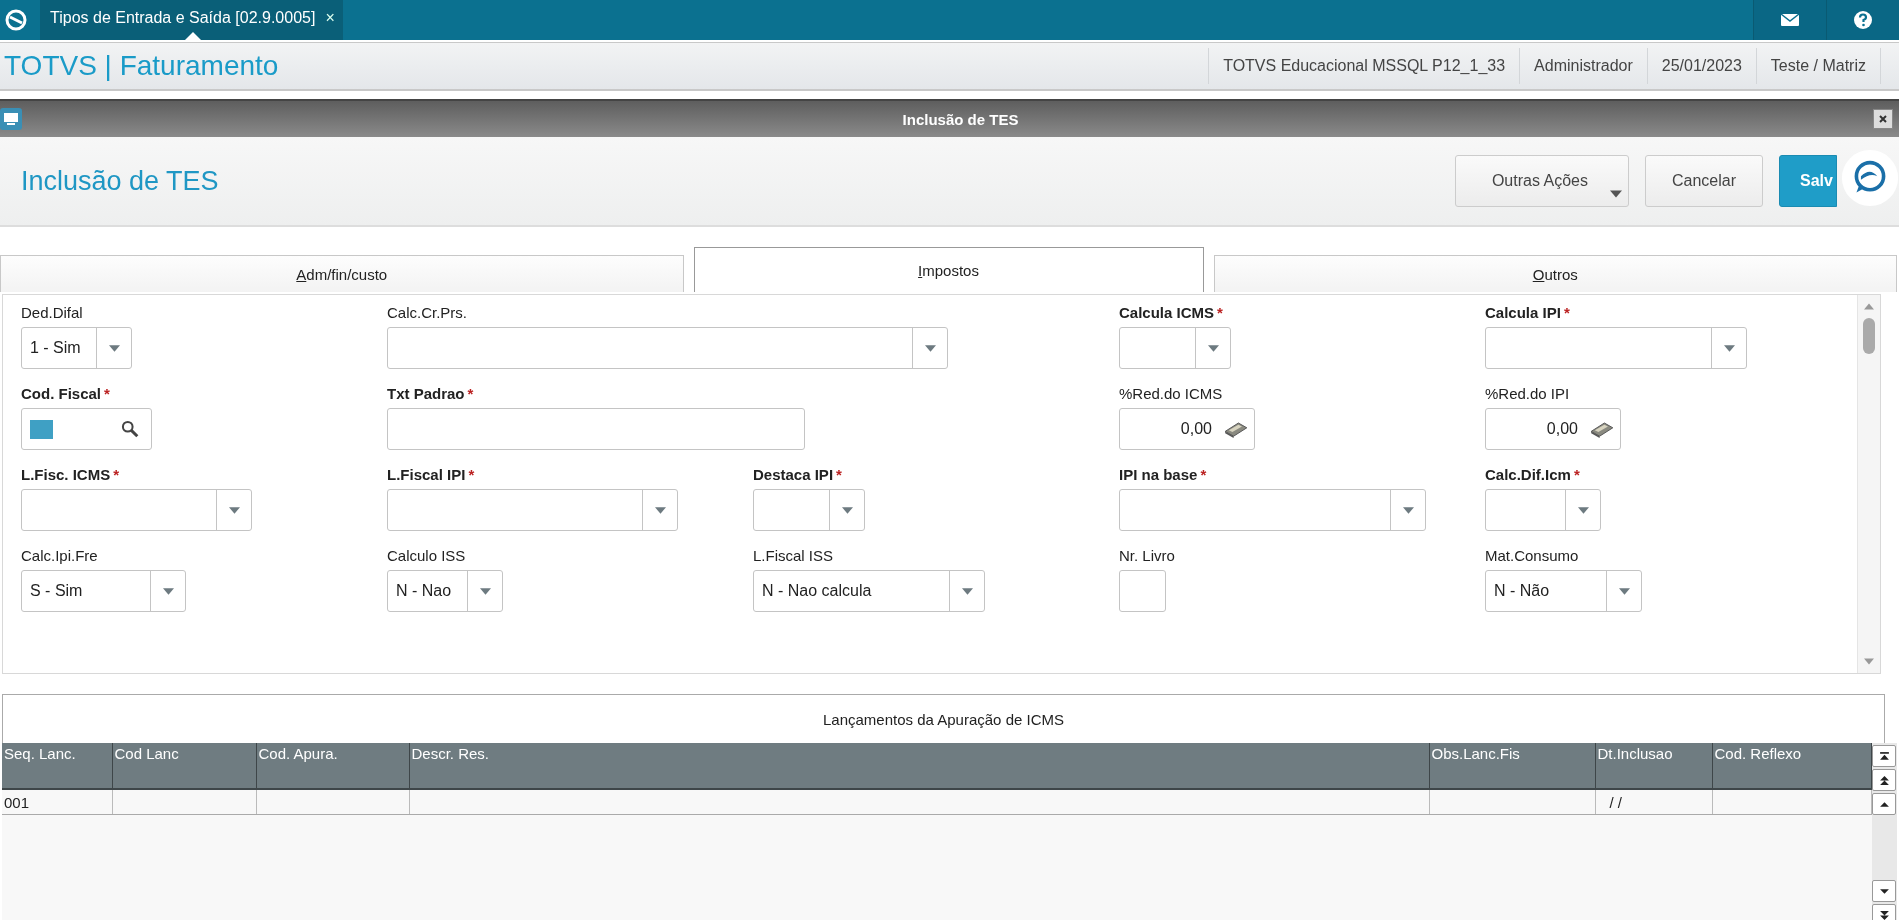  I want to click on header-info: 25/01/2023, so click(1701, 66).